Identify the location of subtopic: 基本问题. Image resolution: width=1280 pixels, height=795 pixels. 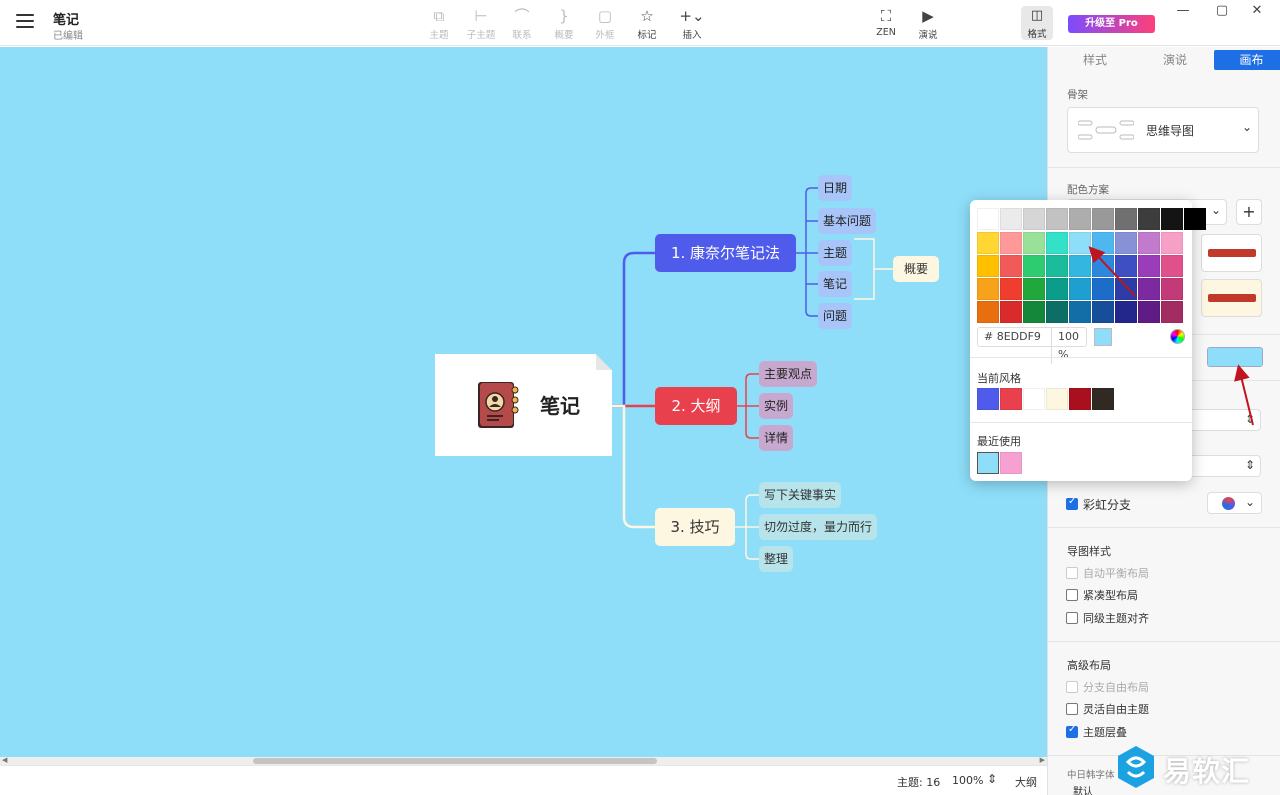
(847, 221).